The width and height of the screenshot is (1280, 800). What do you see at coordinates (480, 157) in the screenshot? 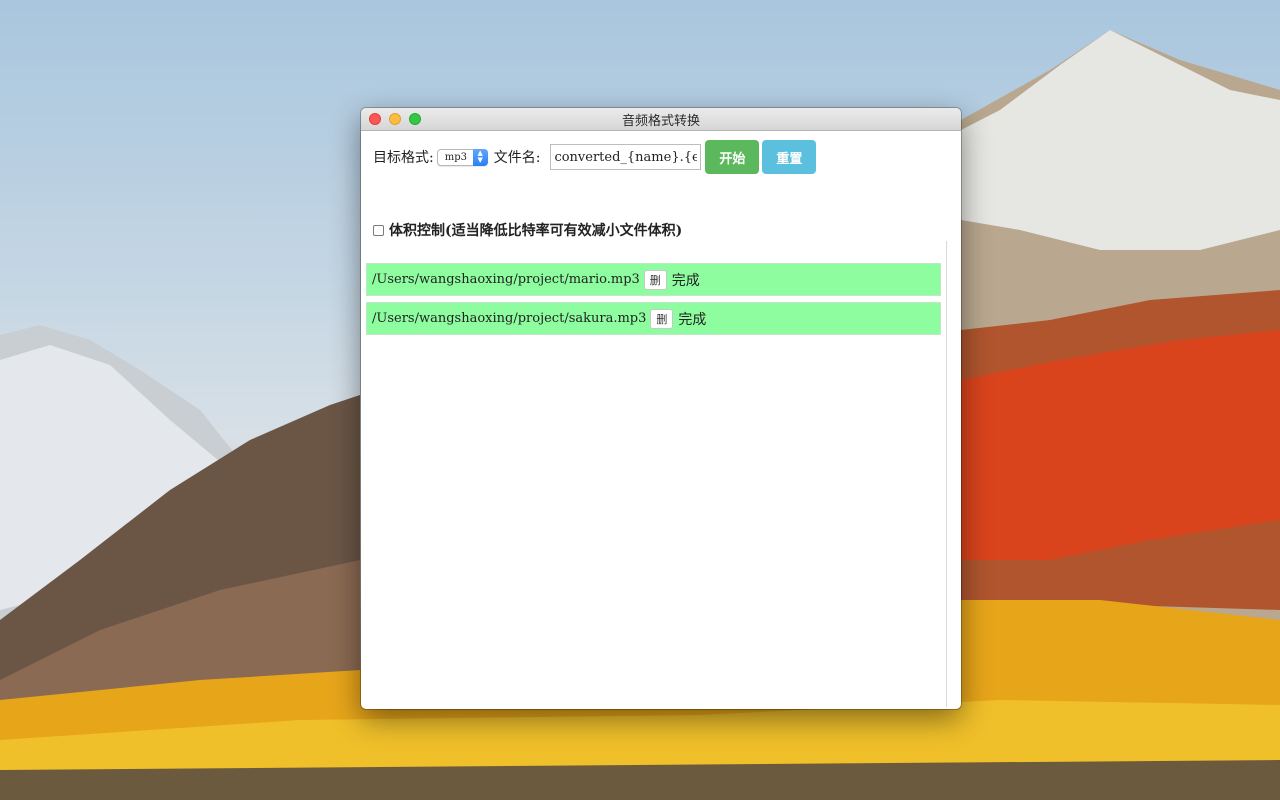
I see `select-arrows-icon: ▲ ▼` at bounding box center [480, 157].